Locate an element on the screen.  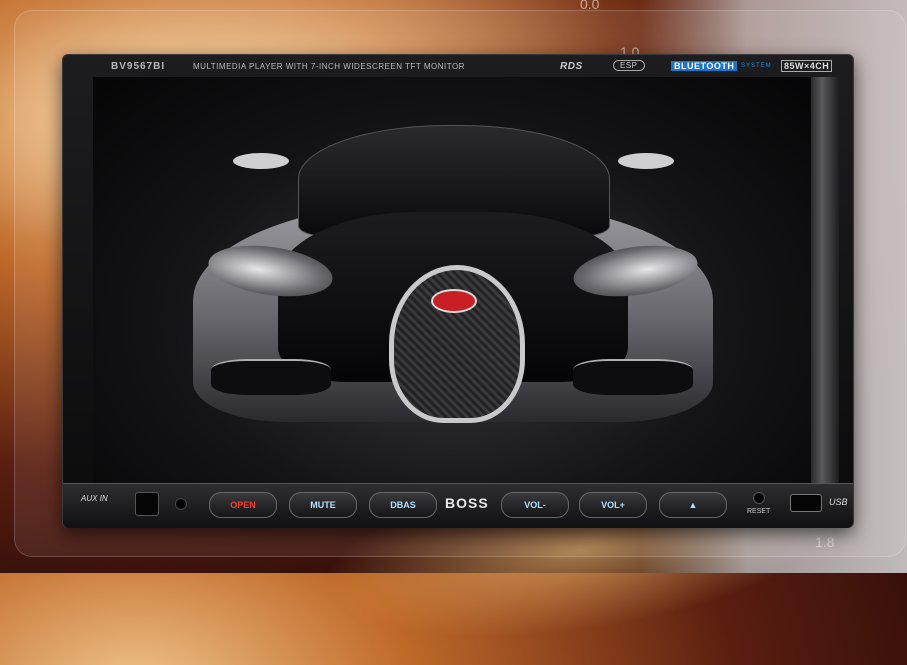
usb-label: USB is located at coordinates (838, 502).